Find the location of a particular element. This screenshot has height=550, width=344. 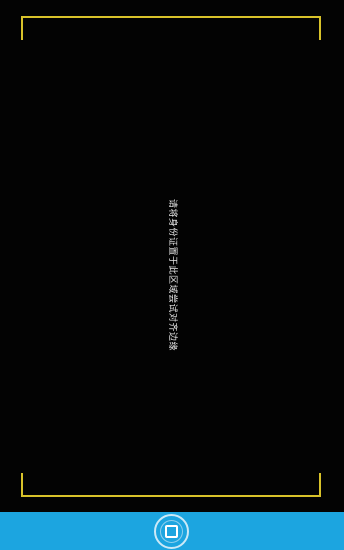

frame-corner-bottom-right is located at coordinates (306, 485).